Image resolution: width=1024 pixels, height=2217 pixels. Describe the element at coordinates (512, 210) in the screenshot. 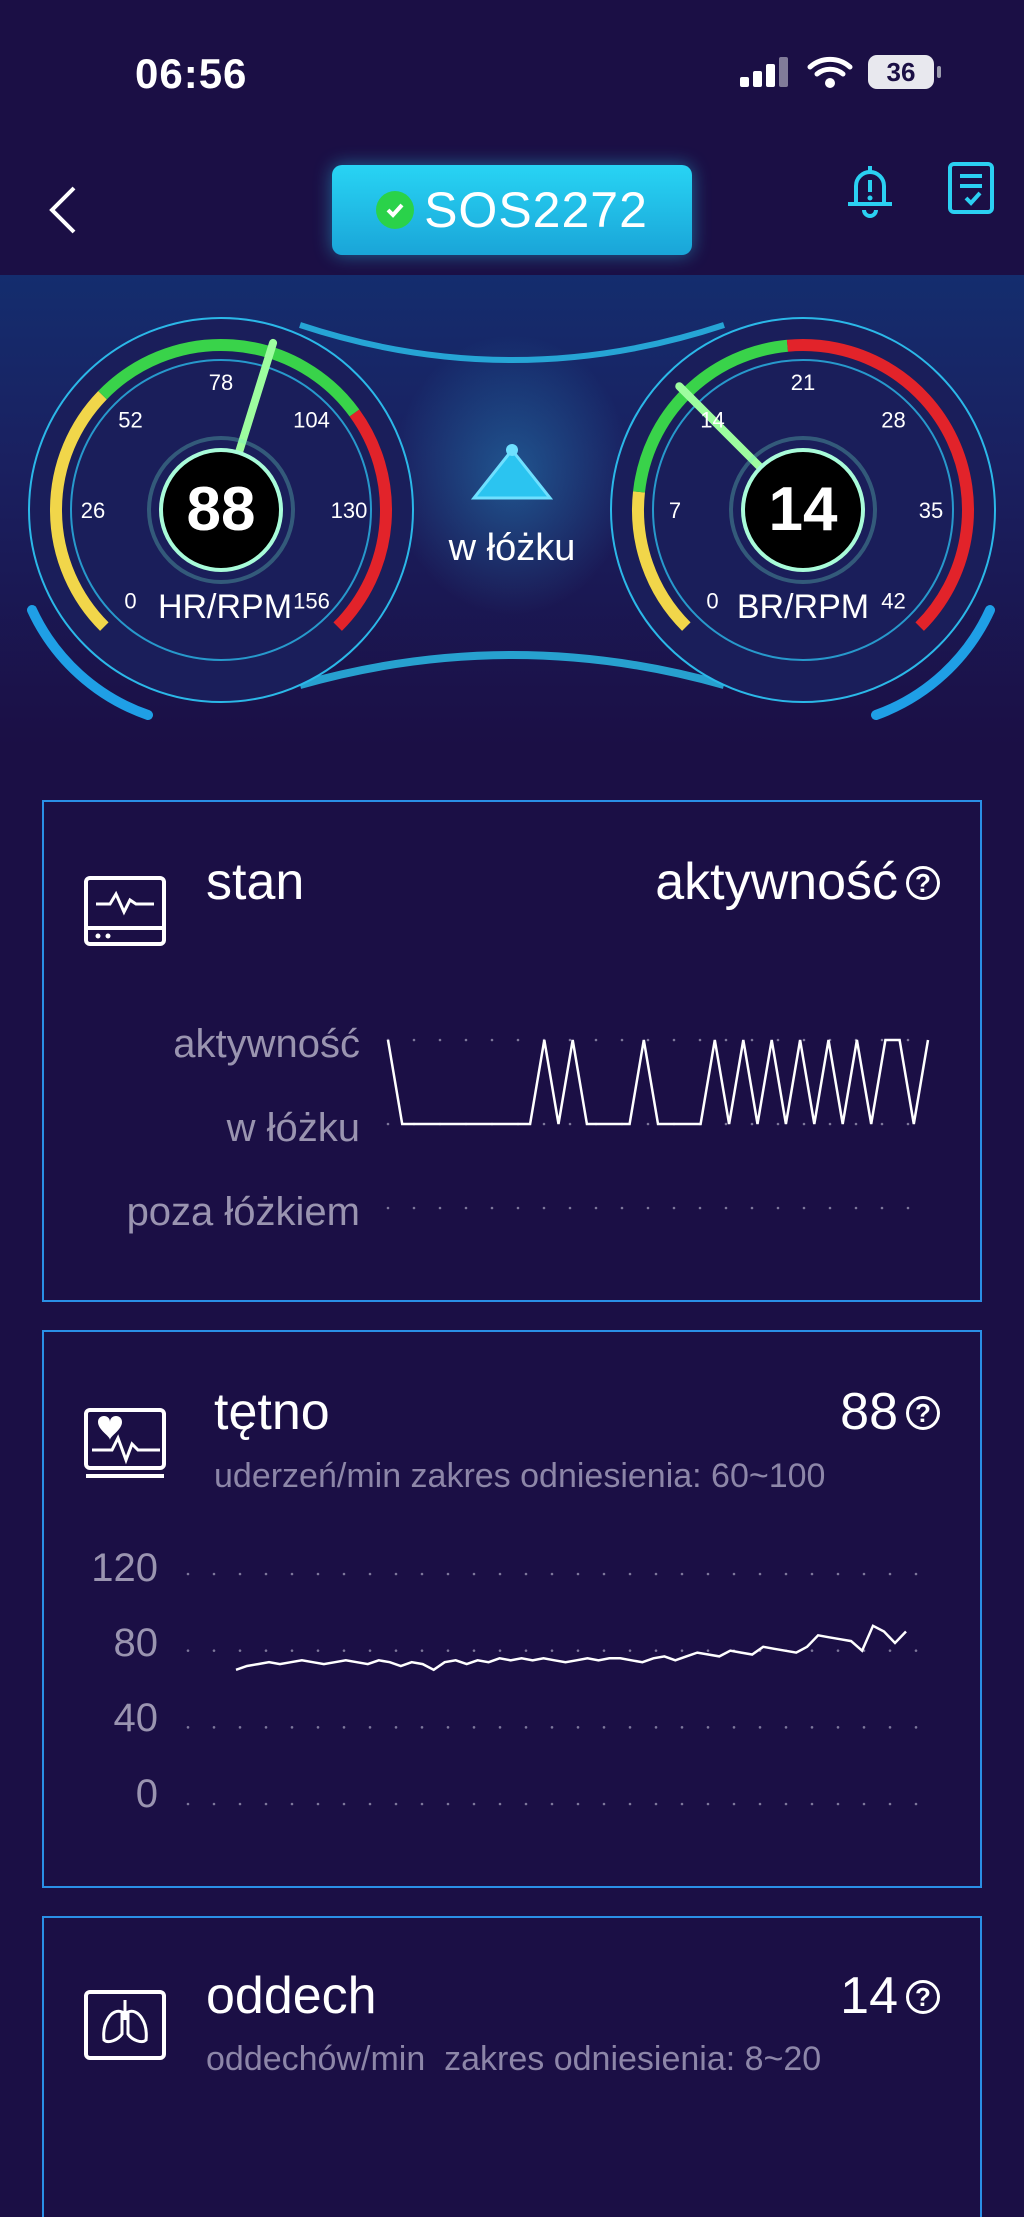

I see `device-selector: SOS2272` at that location.